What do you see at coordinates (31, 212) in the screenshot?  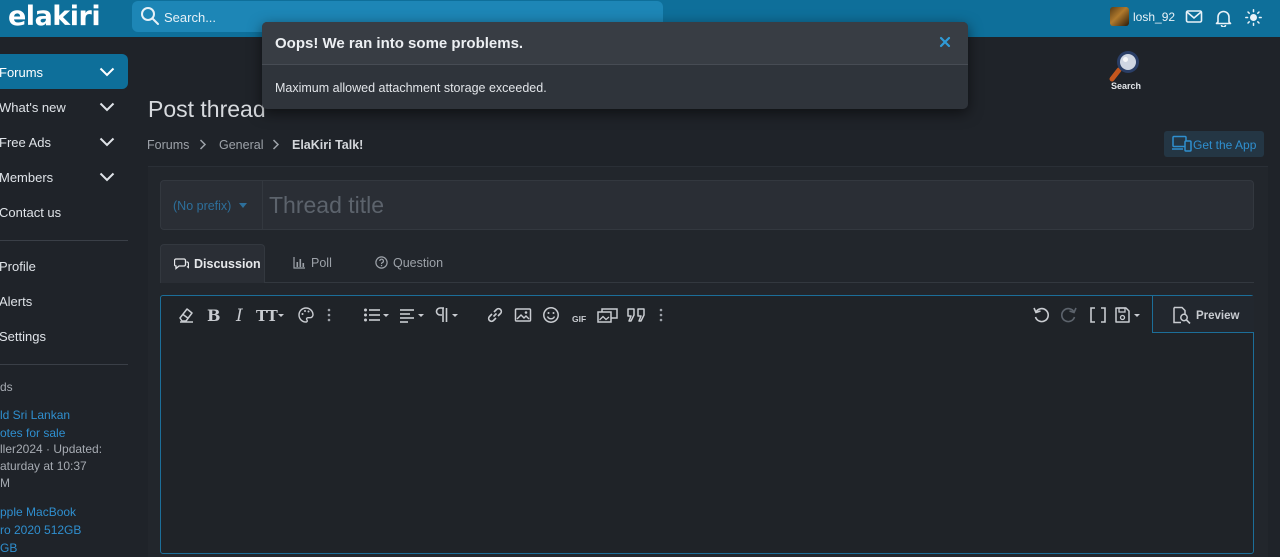 I see `sidebar-item-label: Contact us` at bounding box center [31, 212].